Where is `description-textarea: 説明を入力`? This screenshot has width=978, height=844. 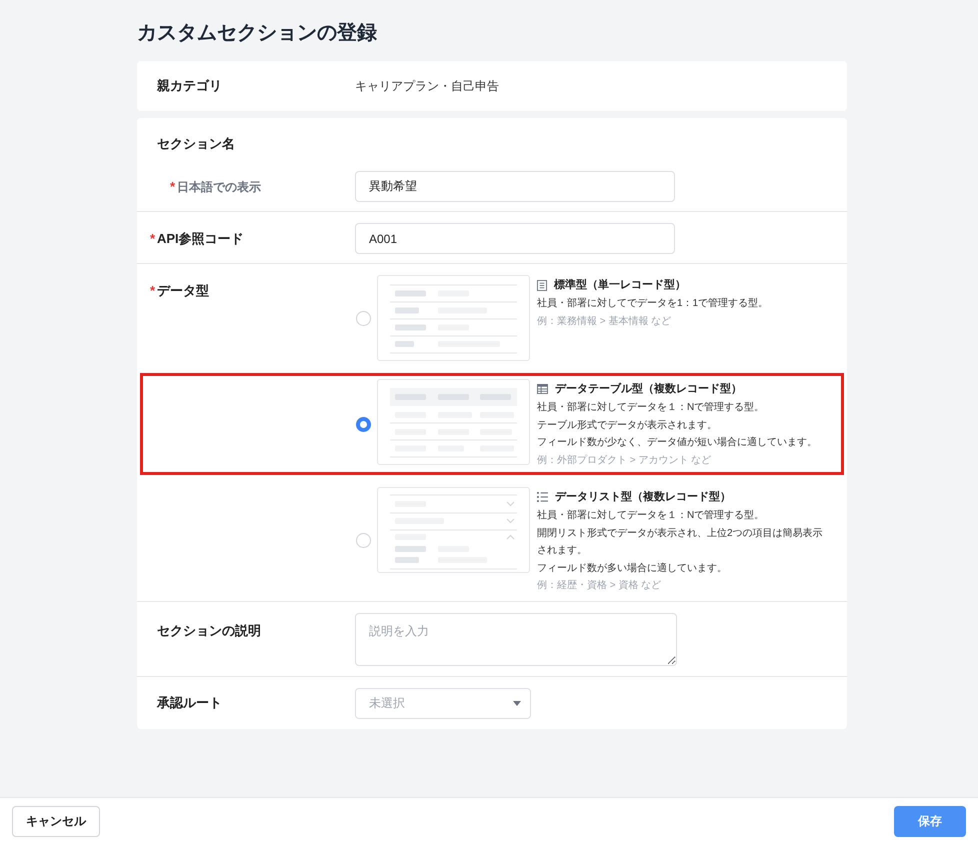
description-textarea: 説明を入力 is located at coordinates (516, 639).